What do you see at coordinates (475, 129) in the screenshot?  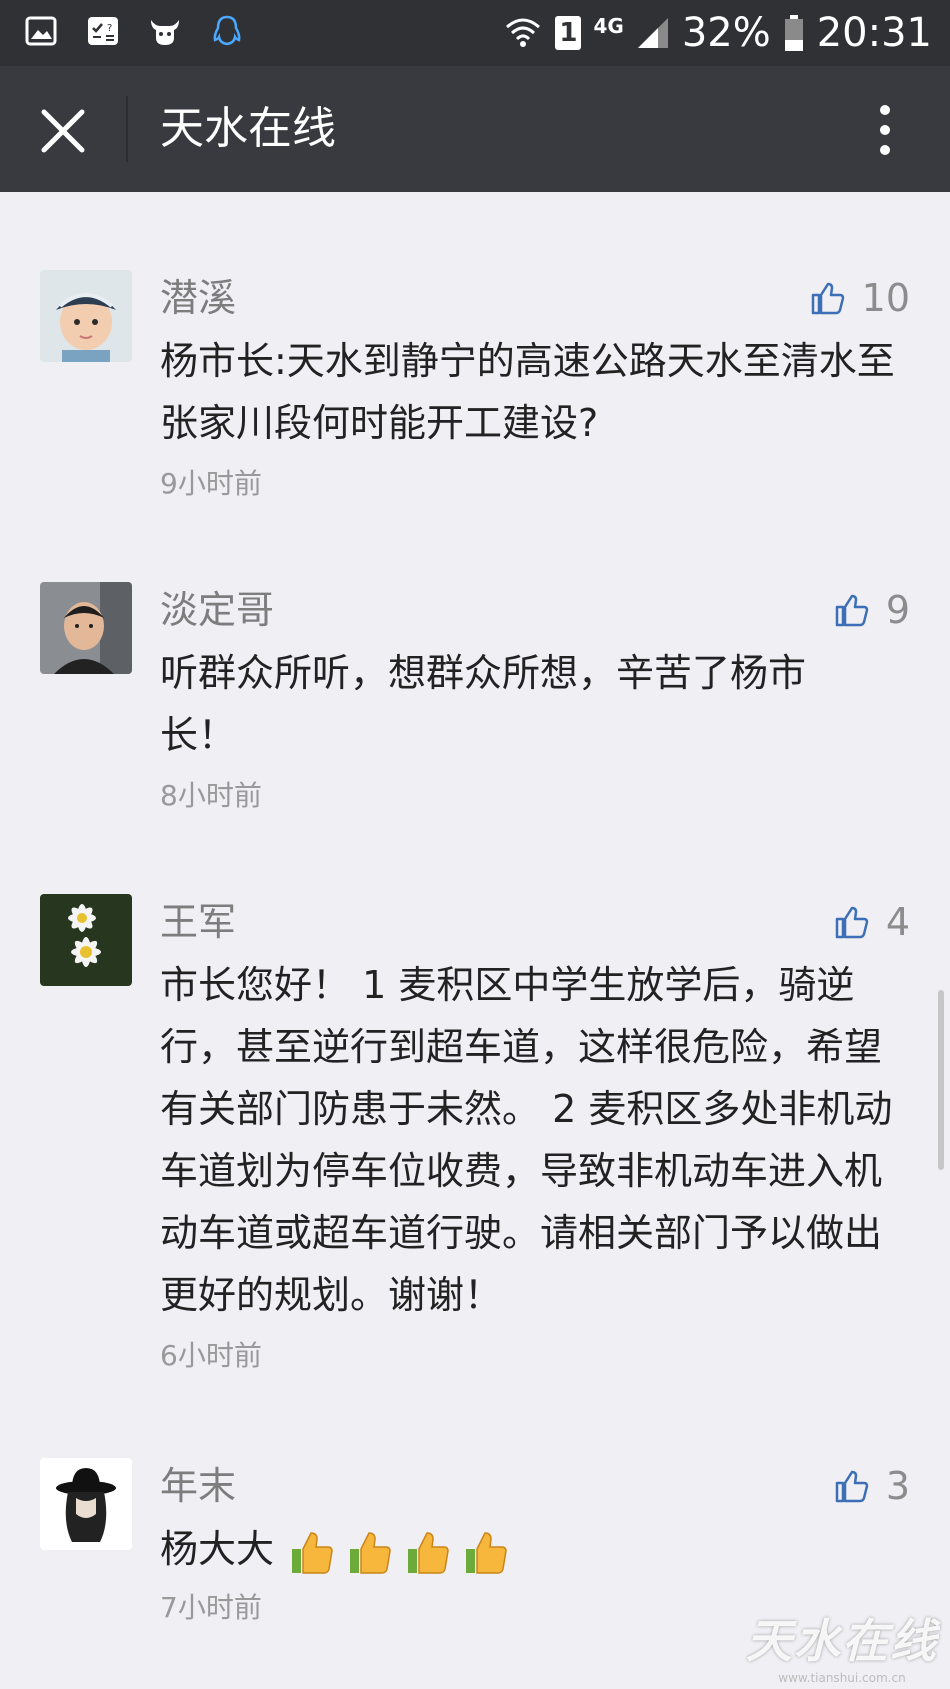 I see `title-bar: 天水在线` at bounding box center [475, 129].